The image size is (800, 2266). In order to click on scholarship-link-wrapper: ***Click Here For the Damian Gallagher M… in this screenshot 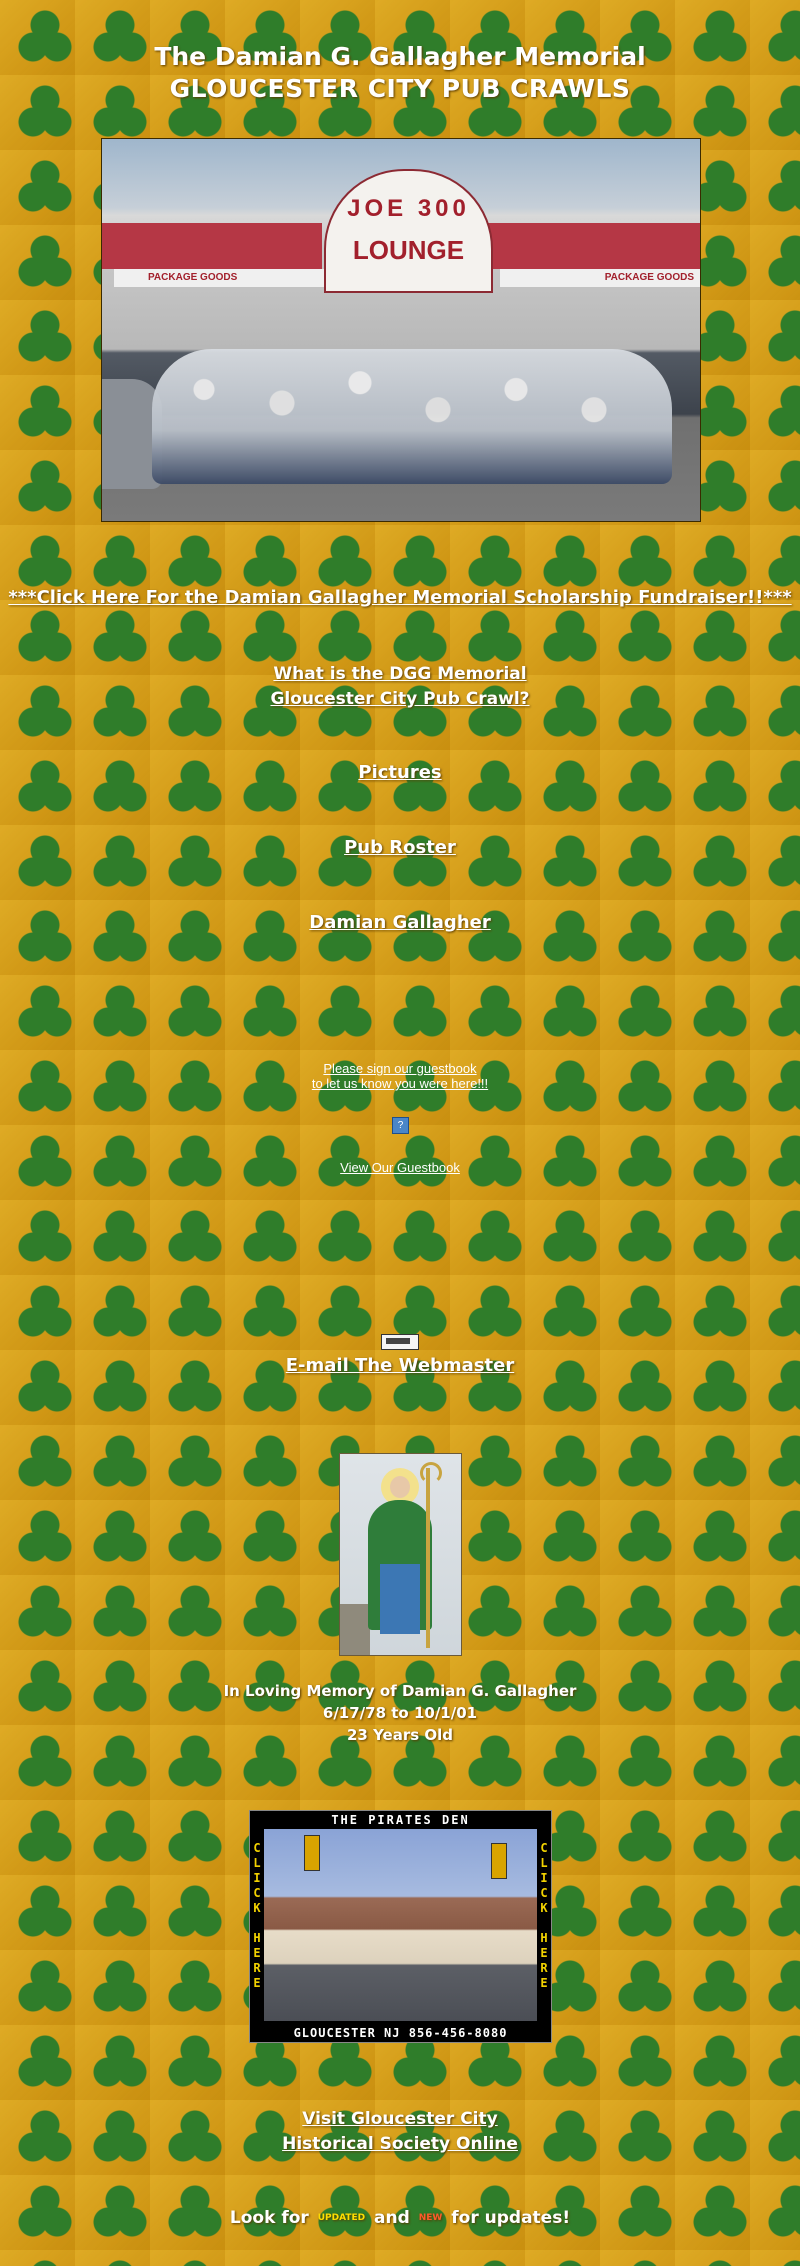, I will do `click(400, 597)`.